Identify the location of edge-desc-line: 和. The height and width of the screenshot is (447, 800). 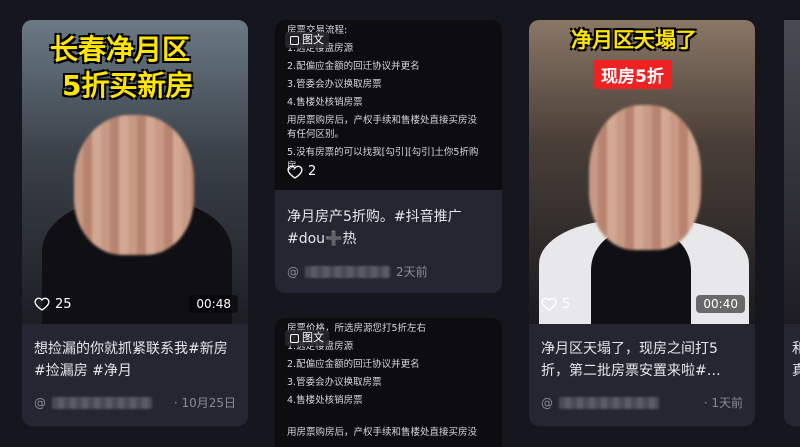
(796, 349).